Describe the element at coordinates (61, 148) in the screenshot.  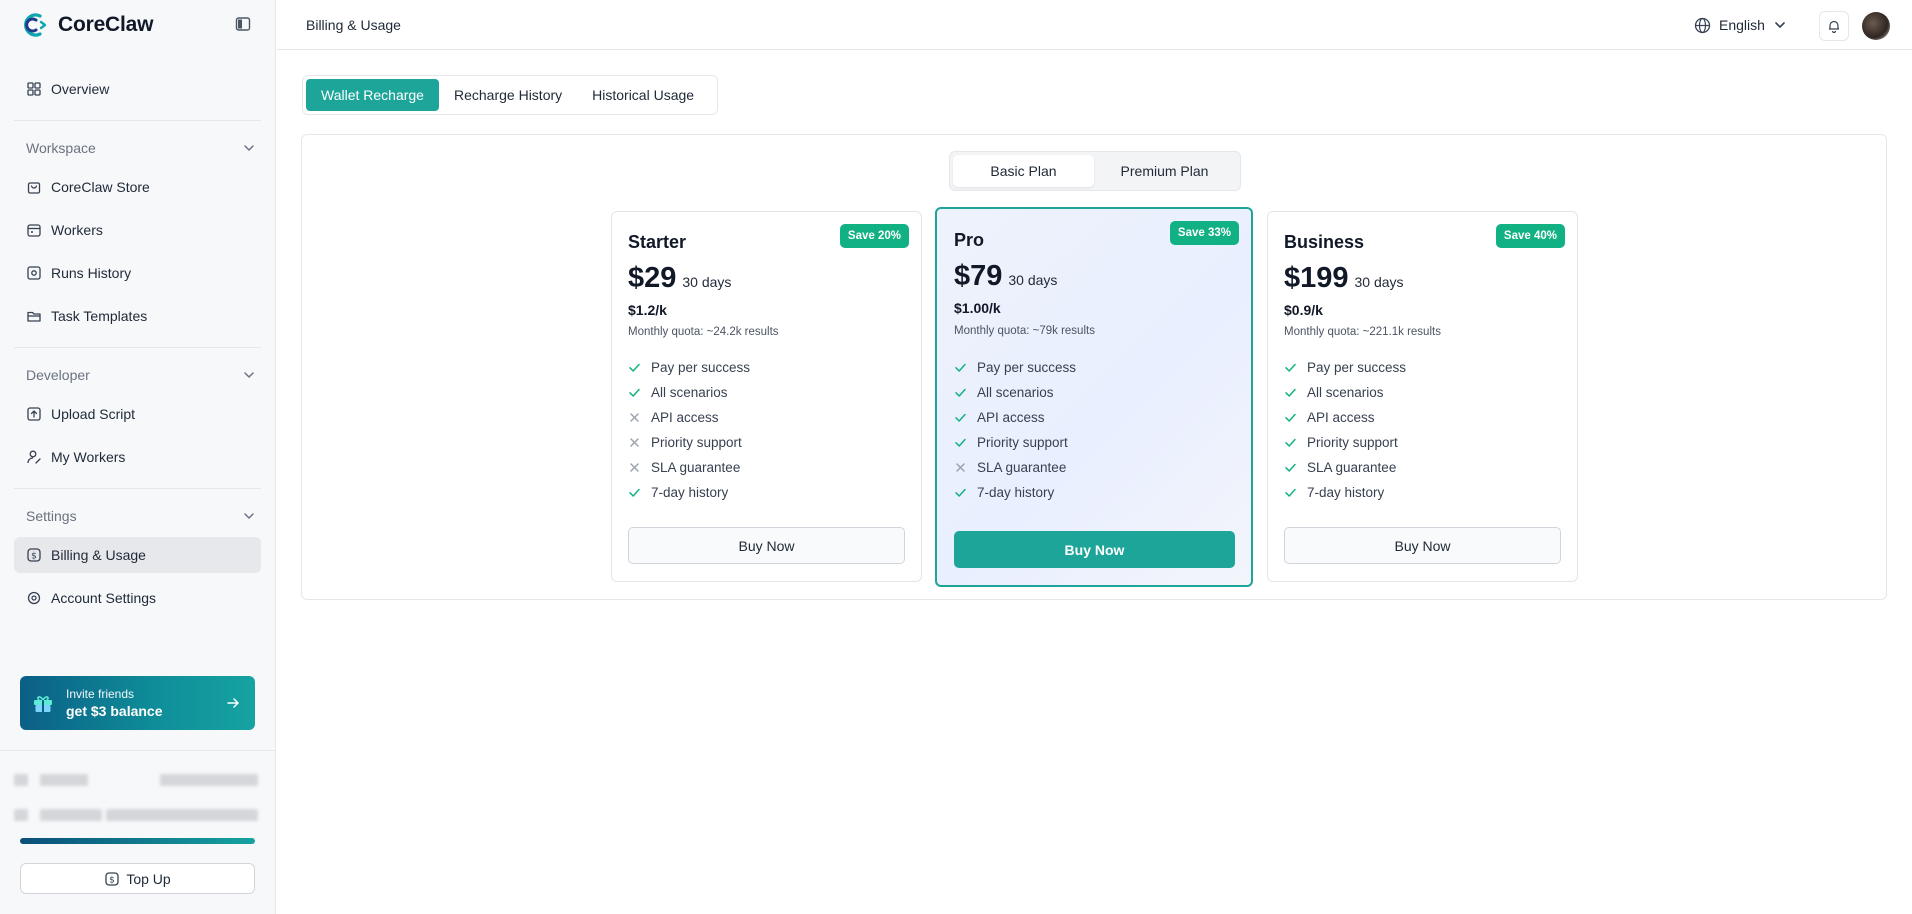
I see `section-label: Workspace` at that location.